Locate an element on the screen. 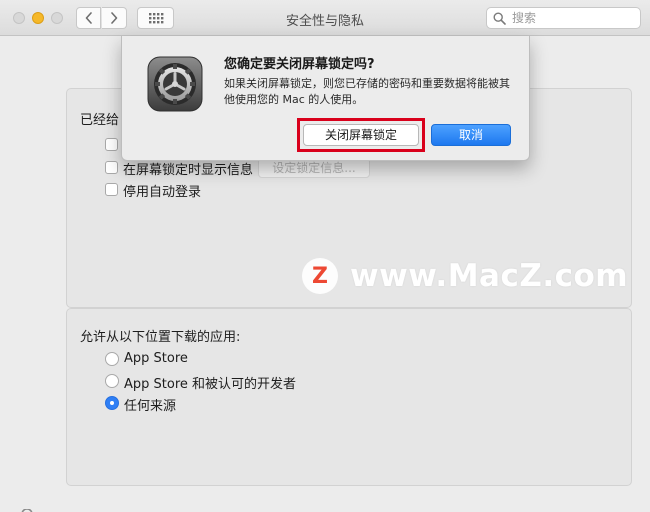 This screenshot has height=512, width=650. close-window-button is located at coordinates (19, 18).